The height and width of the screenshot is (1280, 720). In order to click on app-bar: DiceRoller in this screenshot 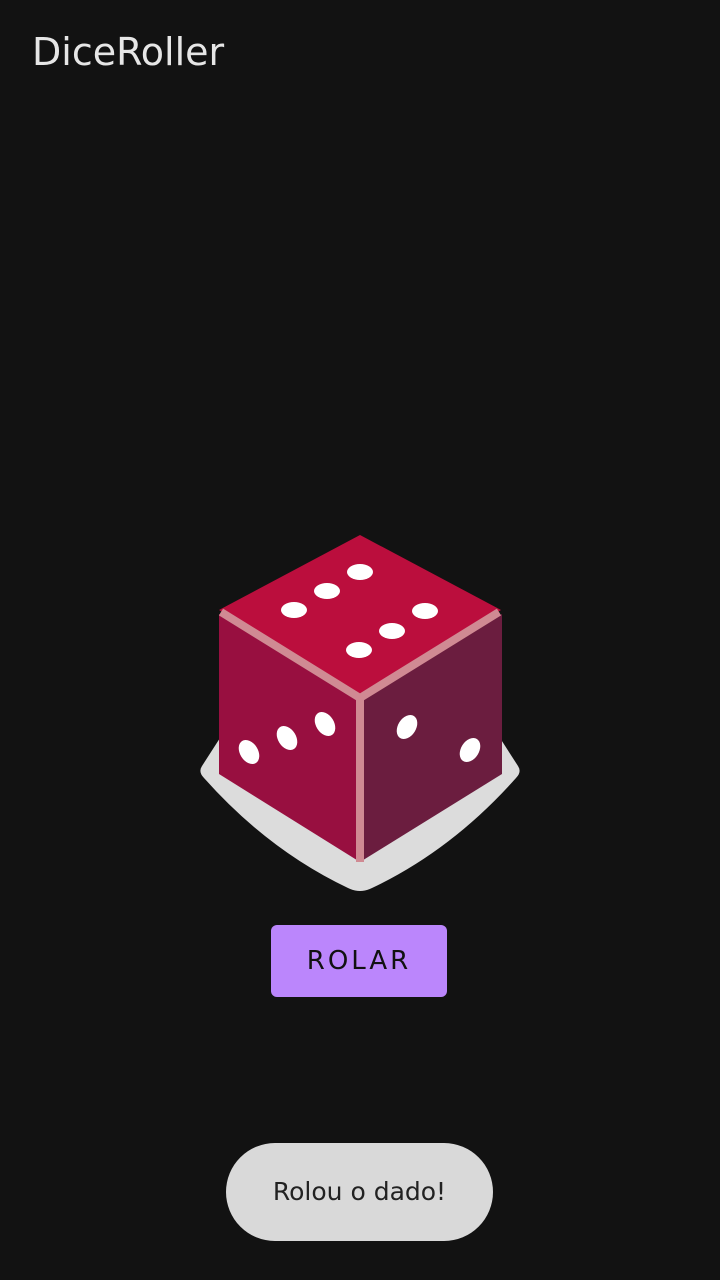, I will do `click(360, 52)`.